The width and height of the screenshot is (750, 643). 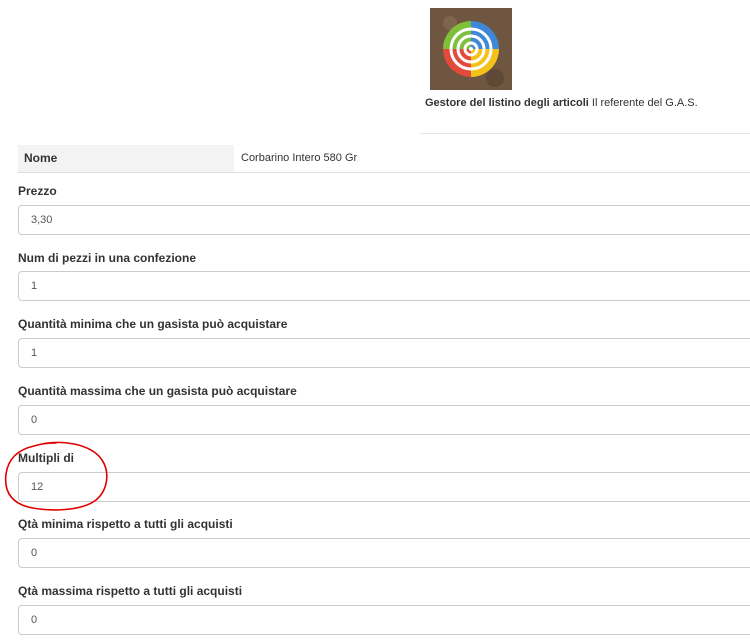 I want to click on caption-subtitle: Il referente del G.A.S., so click(x=643, y=103).